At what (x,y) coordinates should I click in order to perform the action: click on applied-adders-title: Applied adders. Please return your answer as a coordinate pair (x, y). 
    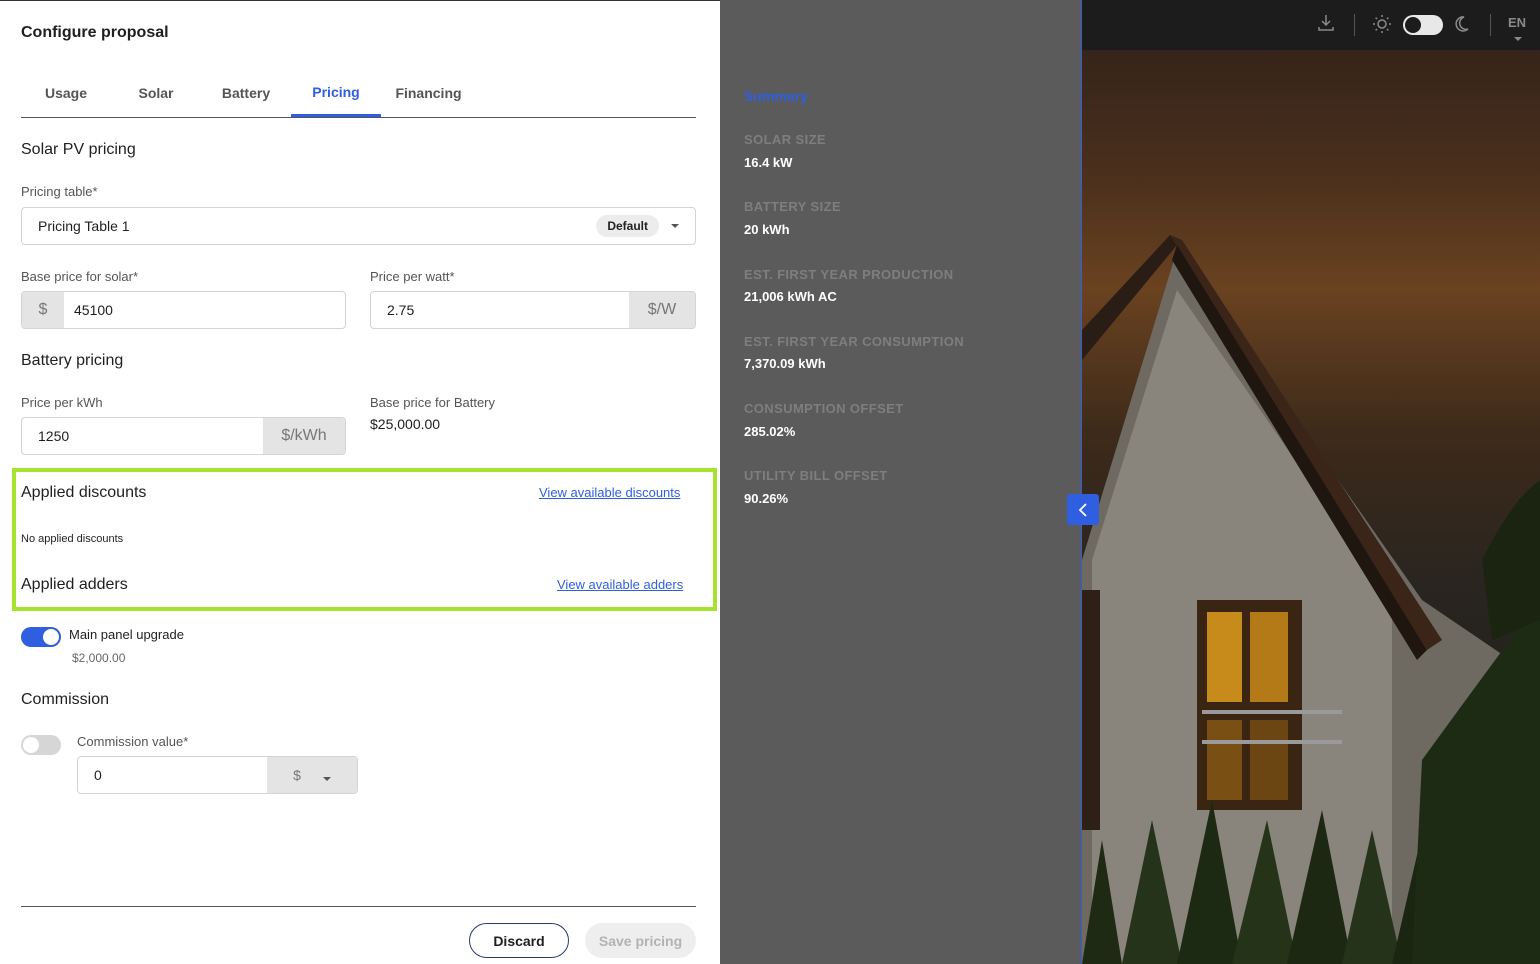
    Looking at the image, I should click on (74, 584).